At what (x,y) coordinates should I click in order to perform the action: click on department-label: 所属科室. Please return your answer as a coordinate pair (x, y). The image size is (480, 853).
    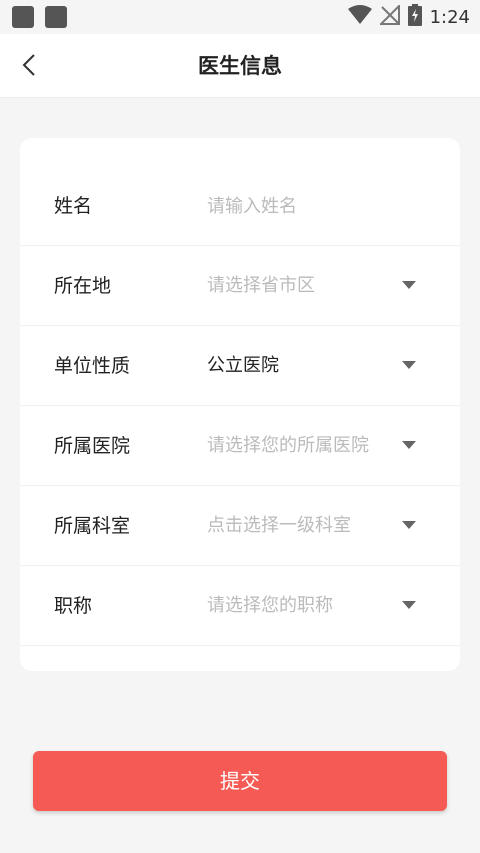
    Looking at the image, I should click on (92, 526).